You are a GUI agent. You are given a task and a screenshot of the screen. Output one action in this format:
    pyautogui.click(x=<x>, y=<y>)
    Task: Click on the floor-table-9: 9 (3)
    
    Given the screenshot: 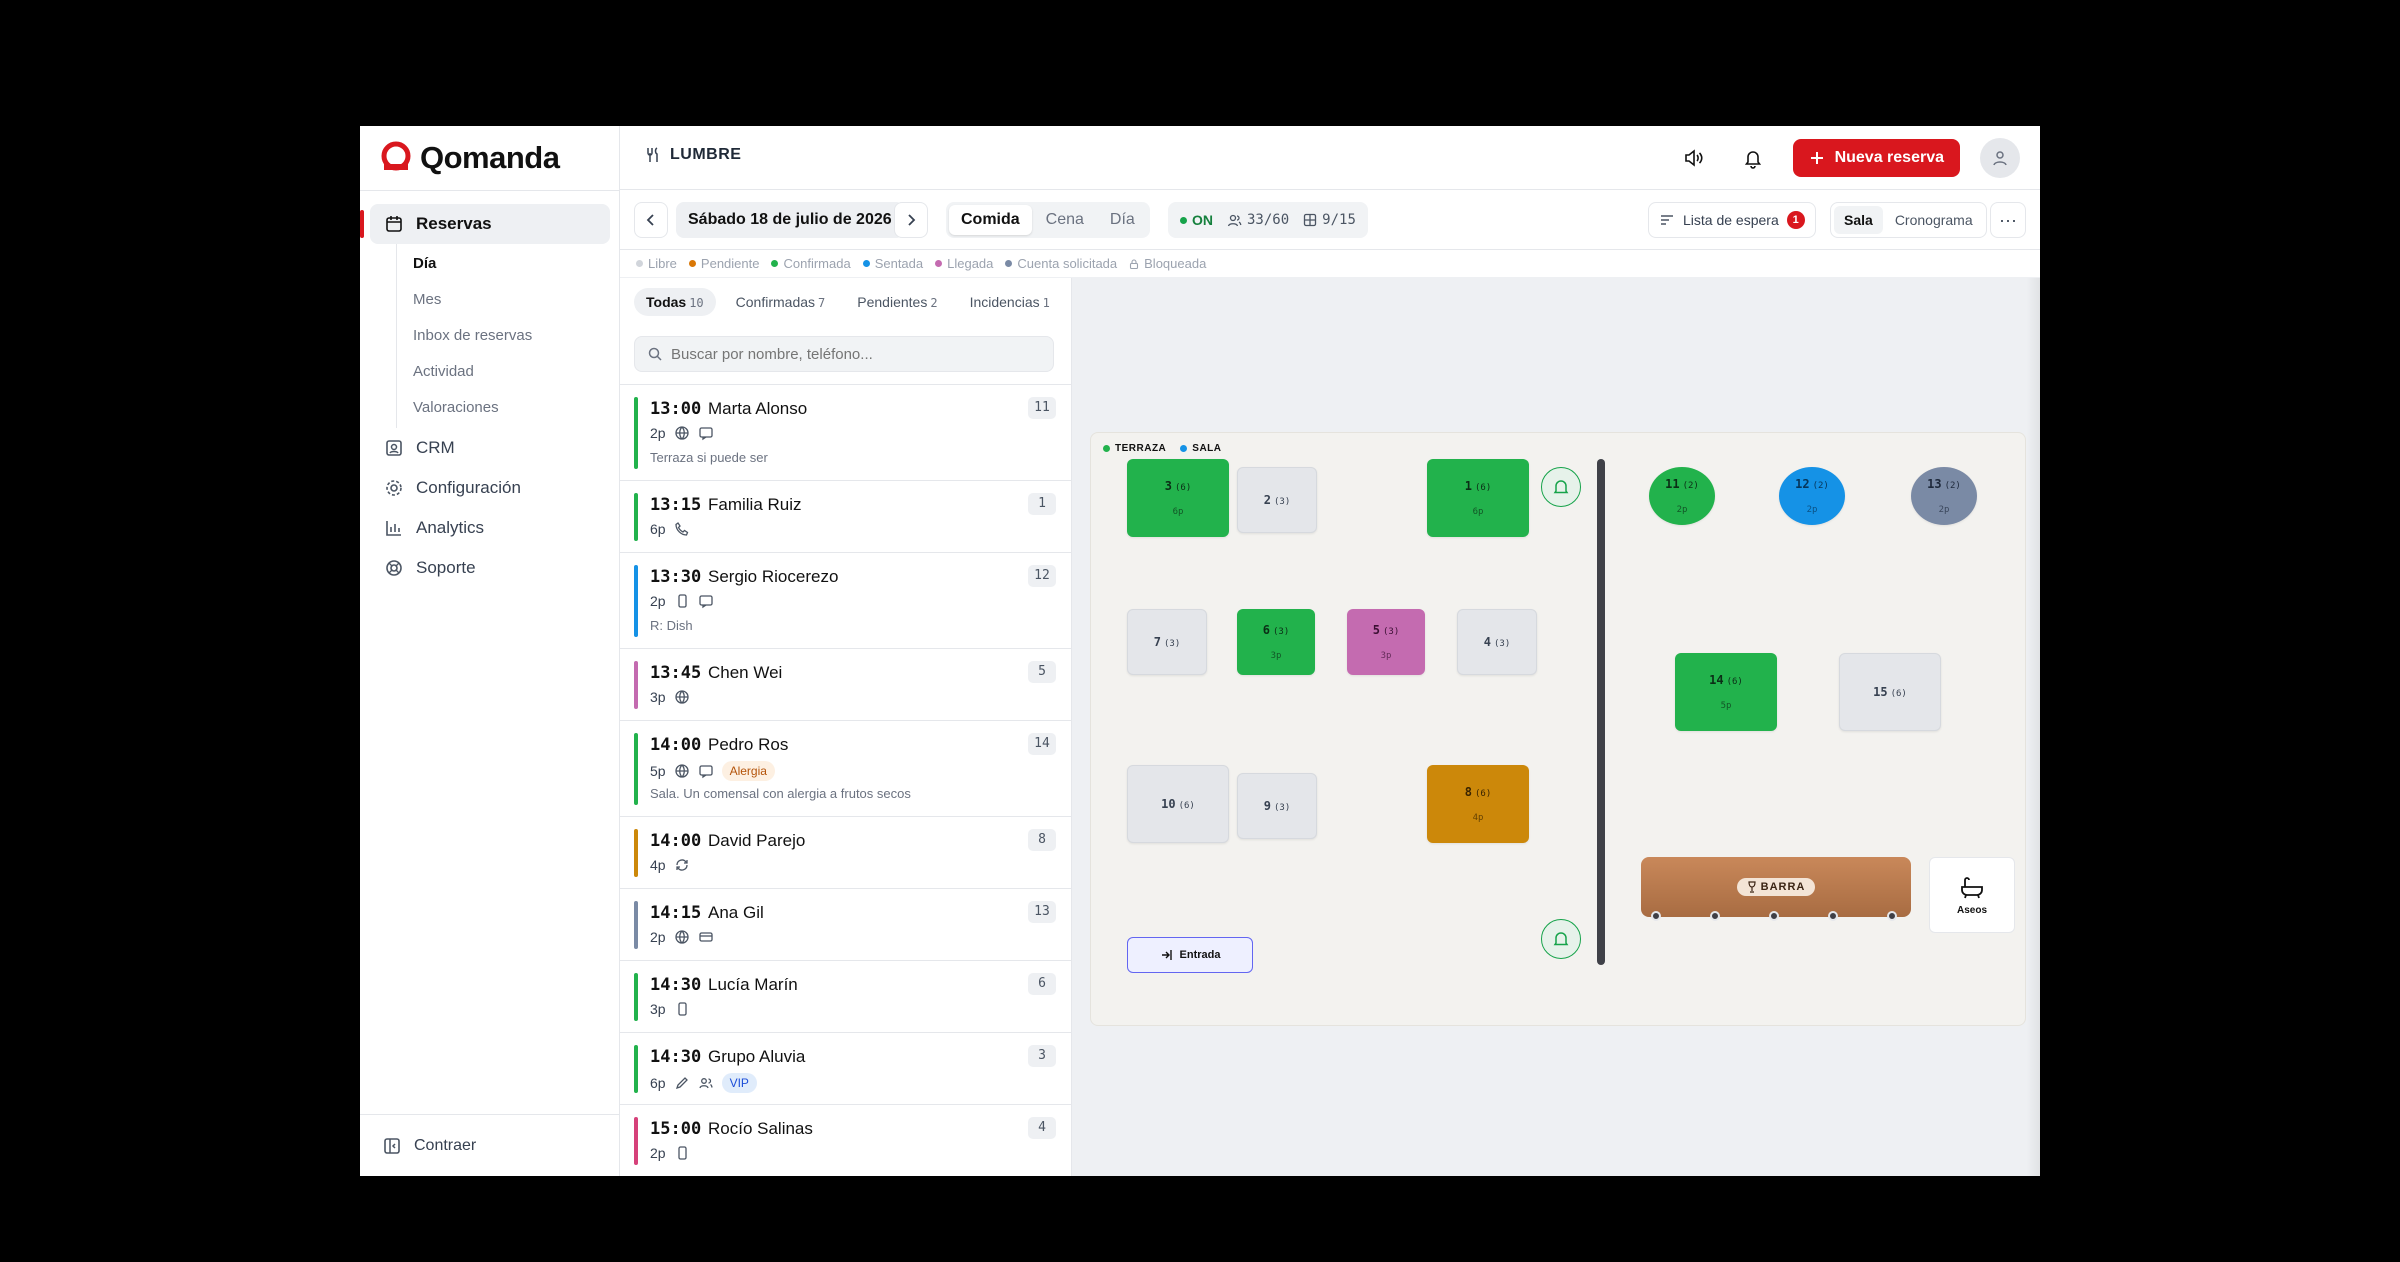 What is the action you would take?
    pyautogui.click(x=1277, y=806)
    